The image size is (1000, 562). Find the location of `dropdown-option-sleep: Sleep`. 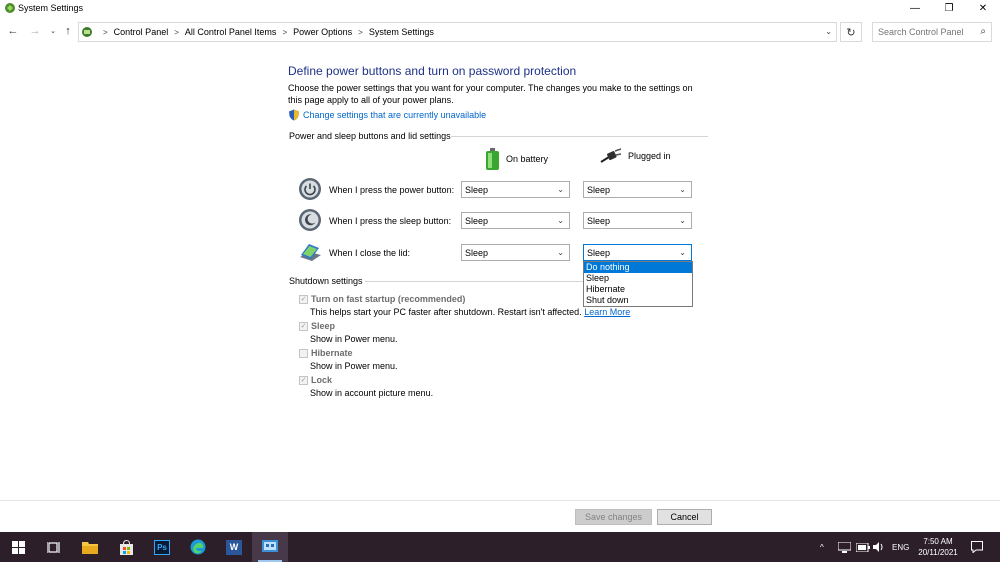

dropdown-option-sleep: Sleep is located at coordinates (638, 278).